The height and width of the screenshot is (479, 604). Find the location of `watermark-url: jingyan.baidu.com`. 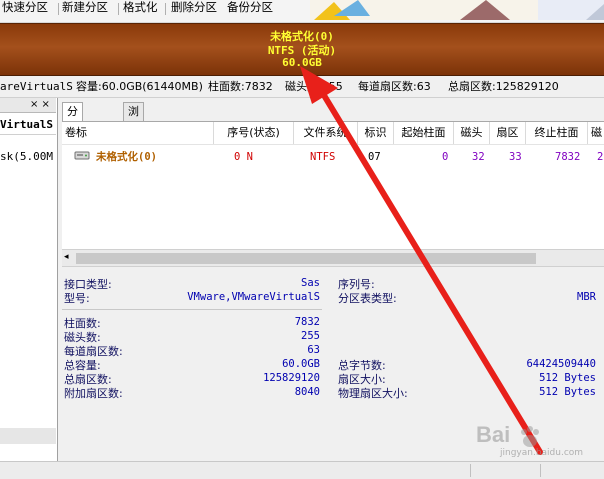

watermark-url: jingyan.baidu.com is located at coordinates (542, 453).